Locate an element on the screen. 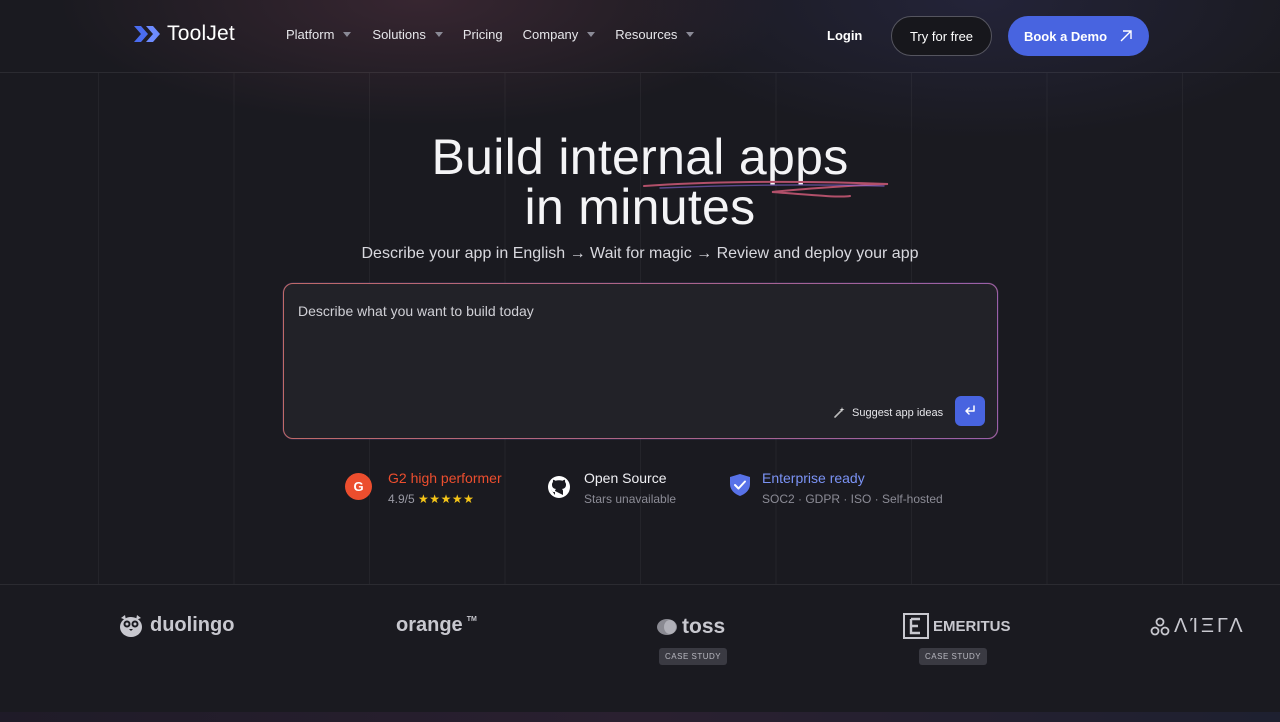  nav-company: Company is located at coordinates (559, 34).